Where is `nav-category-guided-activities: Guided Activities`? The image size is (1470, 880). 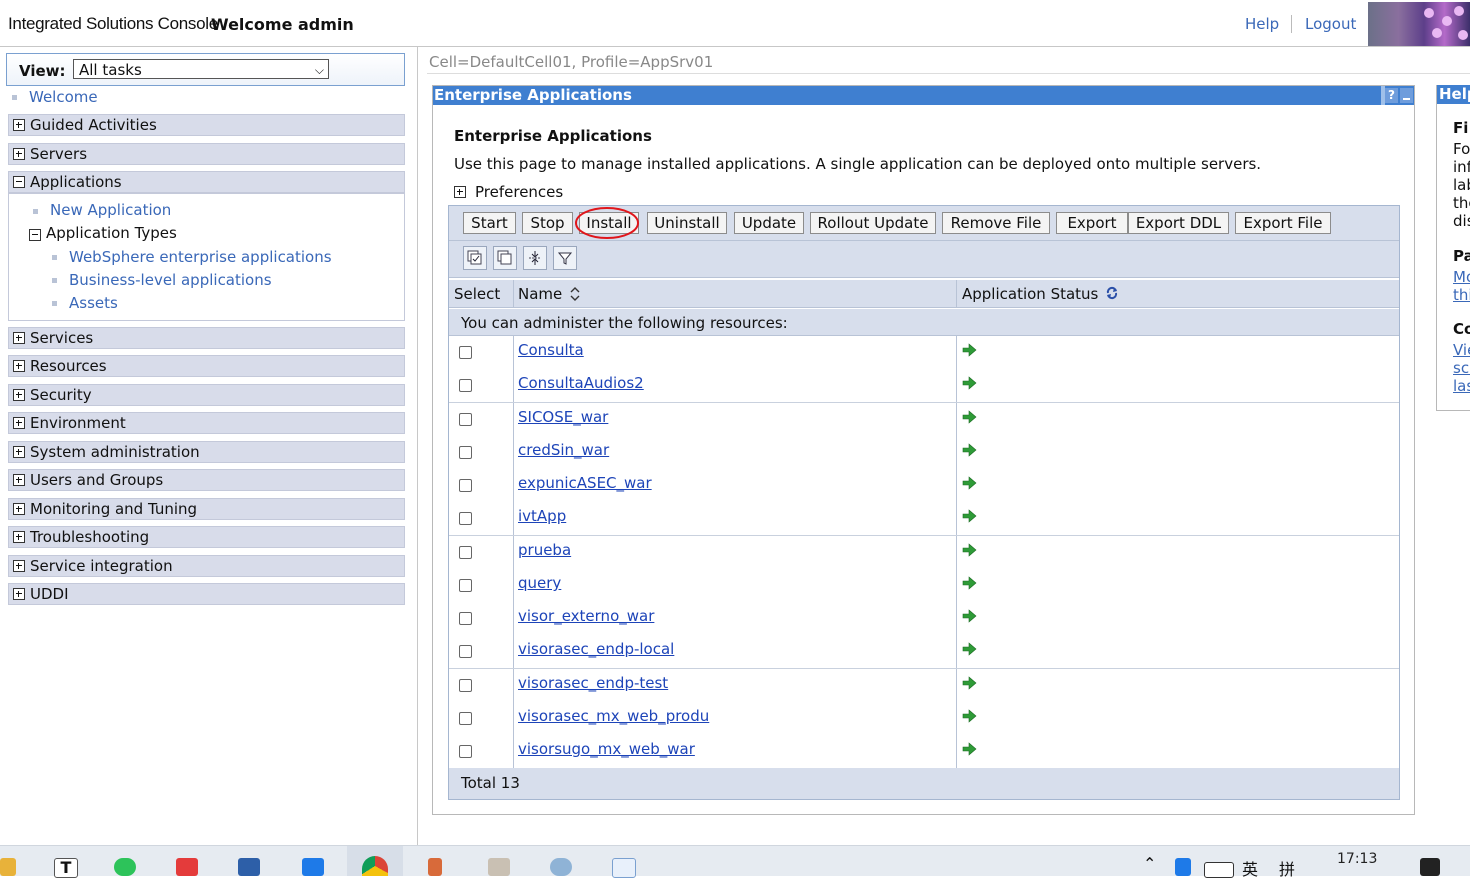 nav-category-guided-activities: Guided Activities is located at coordinates (206, 125).